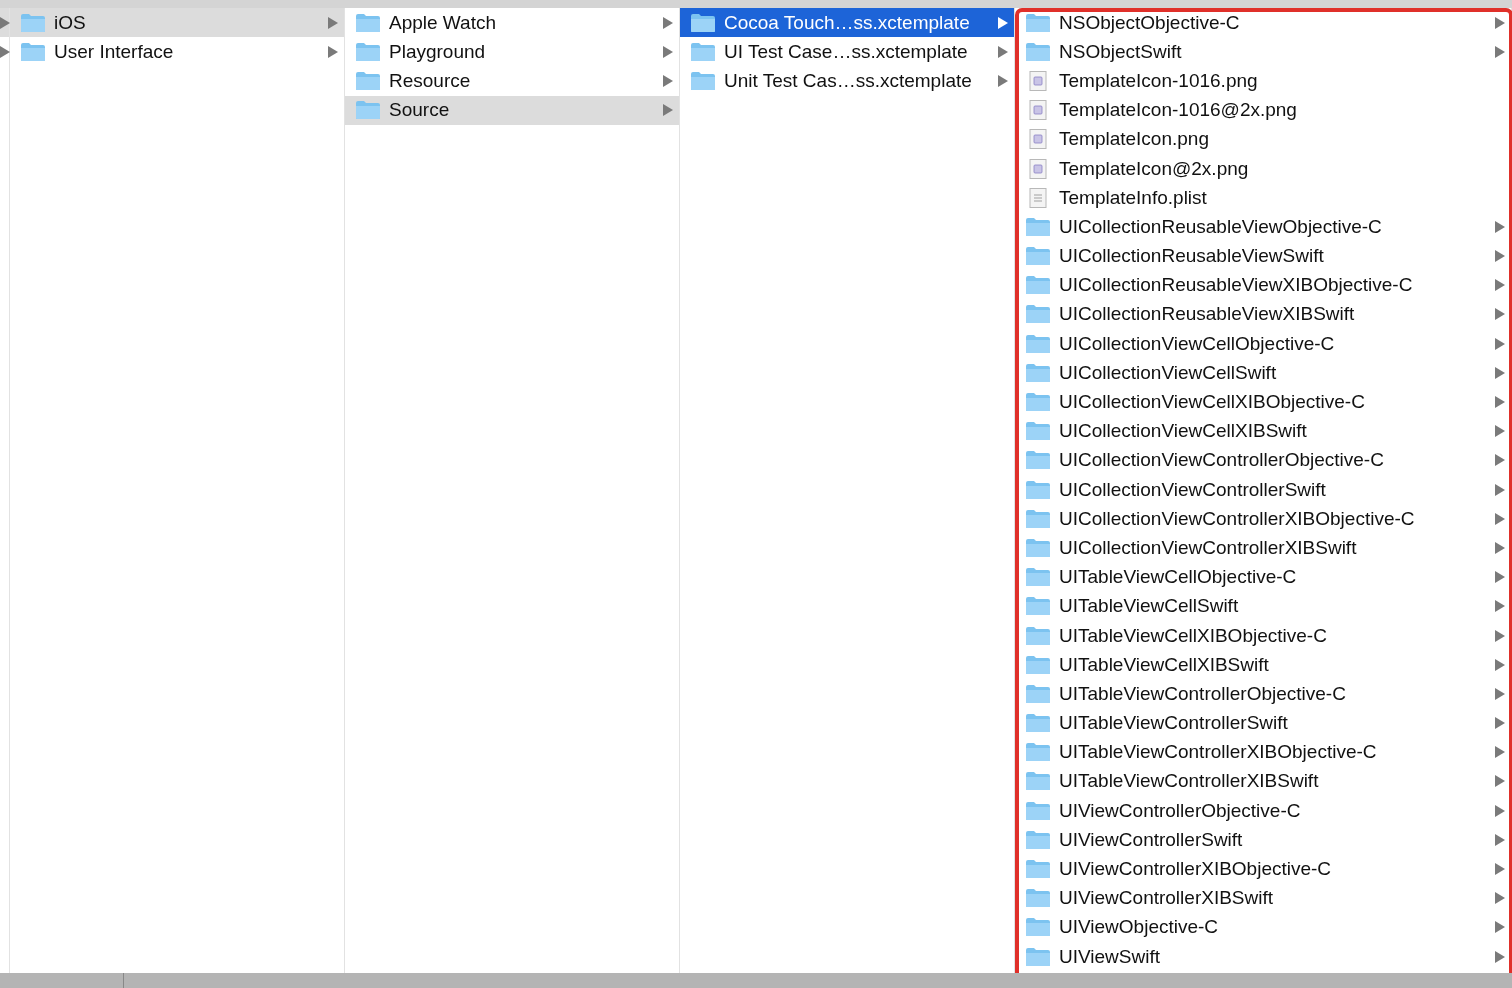 The width and height of the screenshot is (1512, 988). I want to click on file-list-item: UICollectionReusableViewXIBObjective-C, so click(1263, 285).